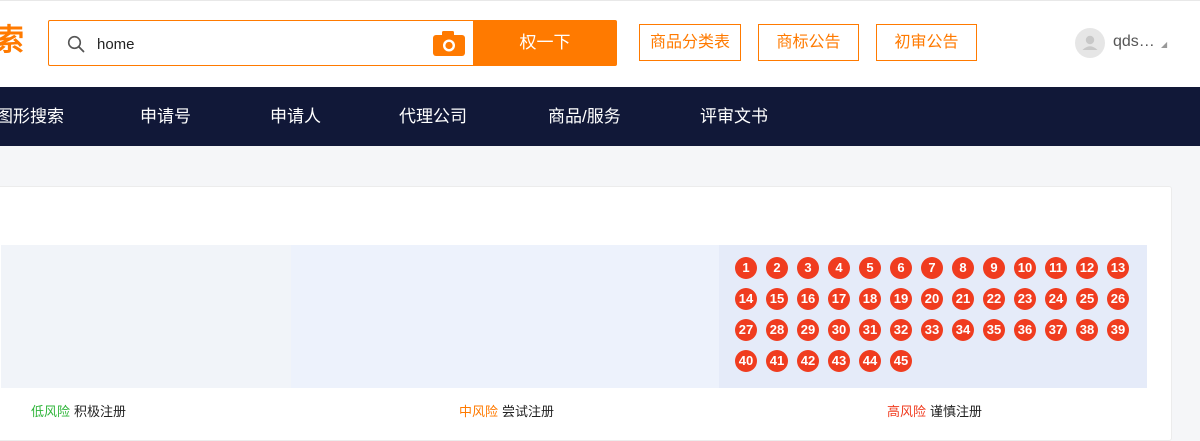 The width and height of the screenshot is (1200, 441). Describe the element at coordinates (746, 330) in the screenshot. I see `class-number-dot: 27` at that location.